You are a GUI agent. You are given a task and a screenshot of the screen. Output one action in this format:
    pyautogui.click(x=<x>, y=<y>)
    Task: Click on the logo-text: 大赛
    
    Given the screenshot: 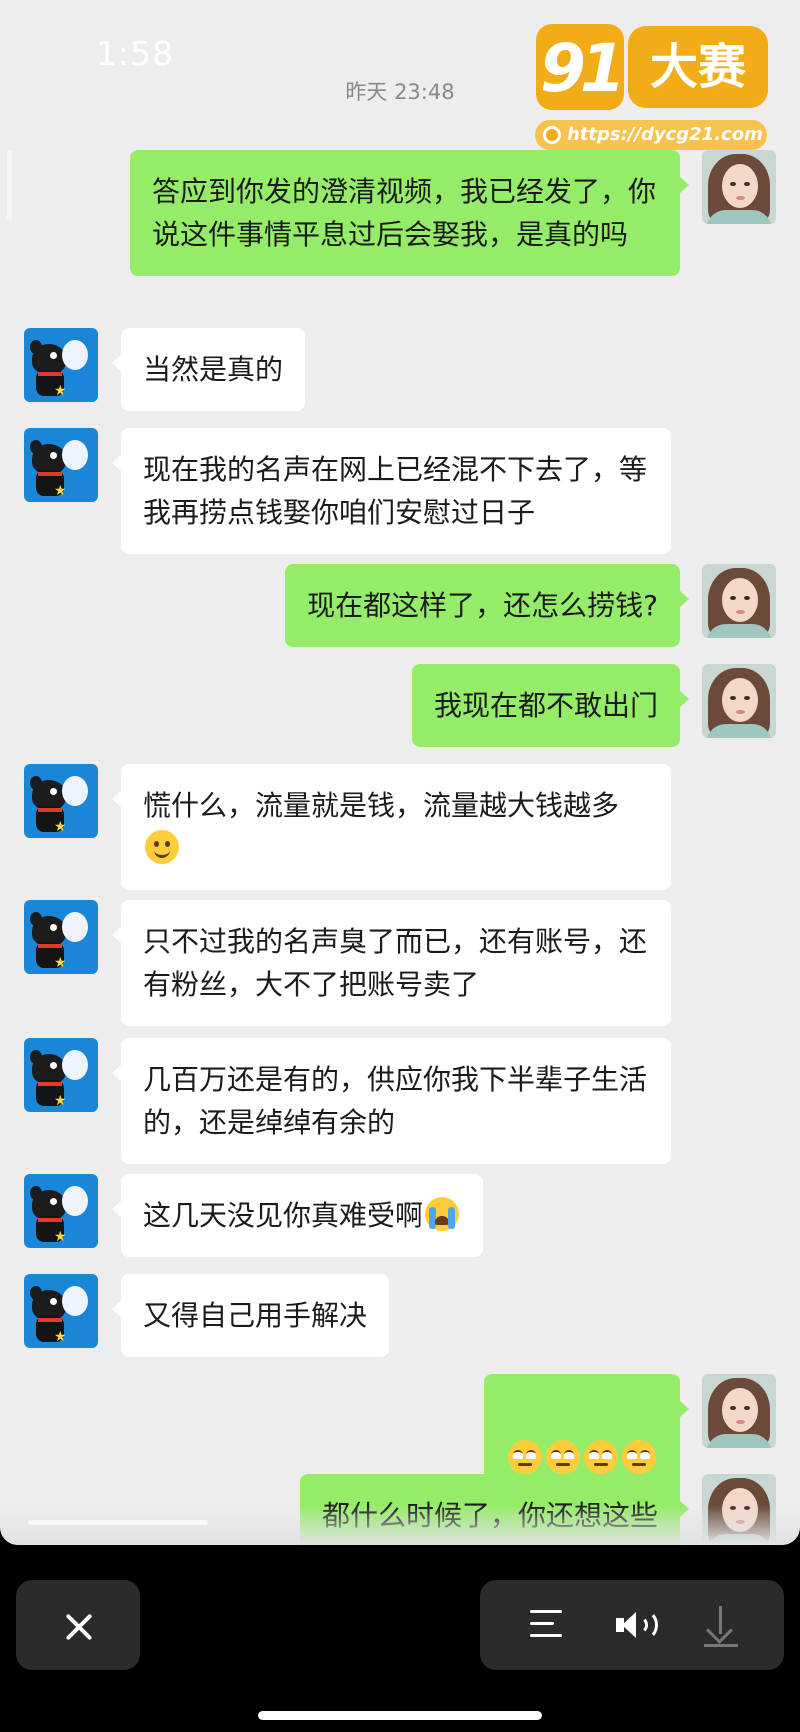 What is the action you would take?
    pyautogui.click(x=698, y=67)
    